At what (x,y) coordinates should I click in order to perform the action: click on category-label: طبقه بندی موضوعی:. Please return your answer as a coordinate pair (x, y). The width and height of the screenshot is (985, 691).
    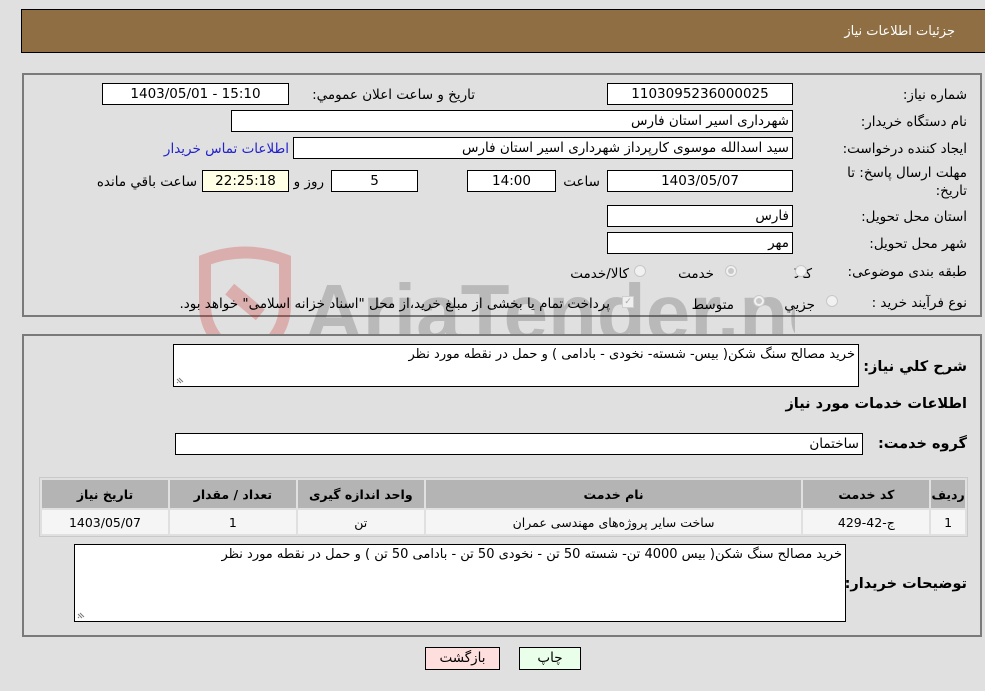
    Looking at the image, I should click on (907, 272).